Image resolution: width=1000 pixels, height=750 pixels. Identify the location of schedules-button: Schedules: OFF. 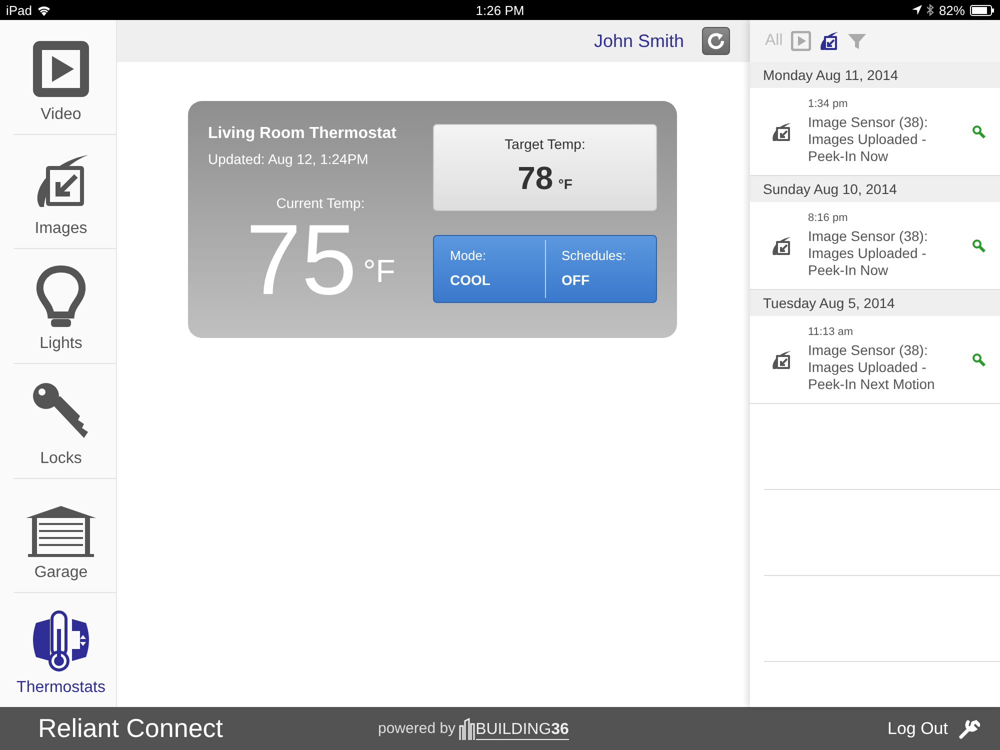
(600, 269).